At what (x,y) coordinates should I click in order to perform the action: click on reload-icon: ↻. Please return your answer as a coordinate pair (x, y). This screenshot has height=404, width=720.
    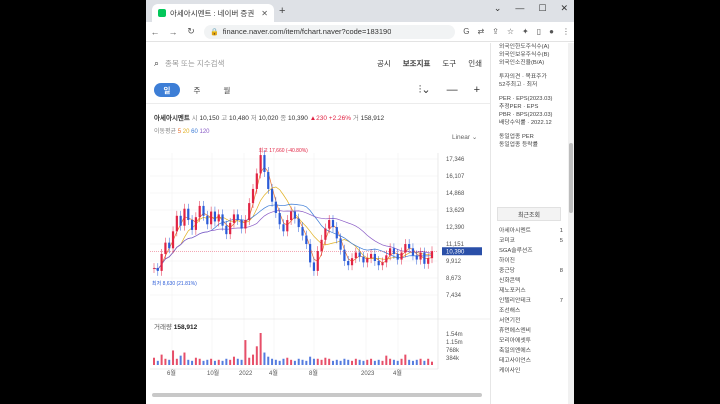
    Looking at the image, I should click on (191, 31).